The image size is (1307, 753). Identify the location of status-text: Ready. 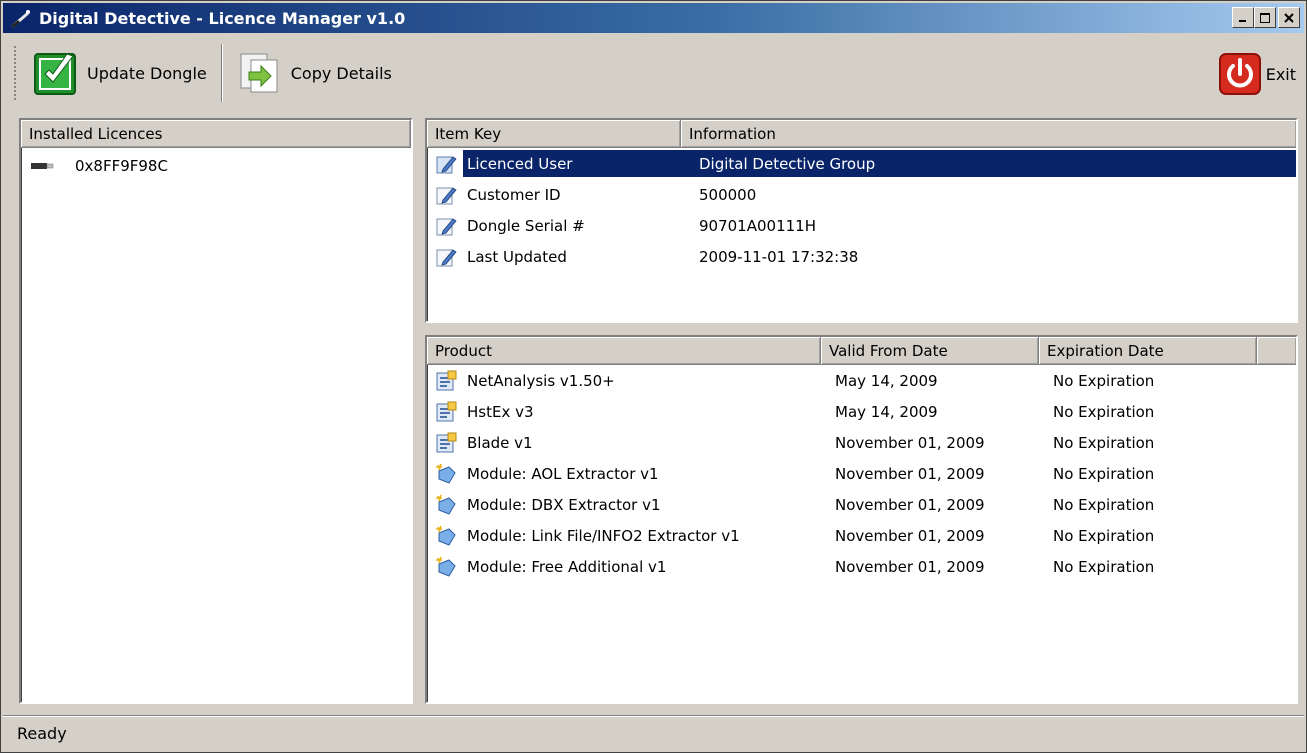
(42, 733).